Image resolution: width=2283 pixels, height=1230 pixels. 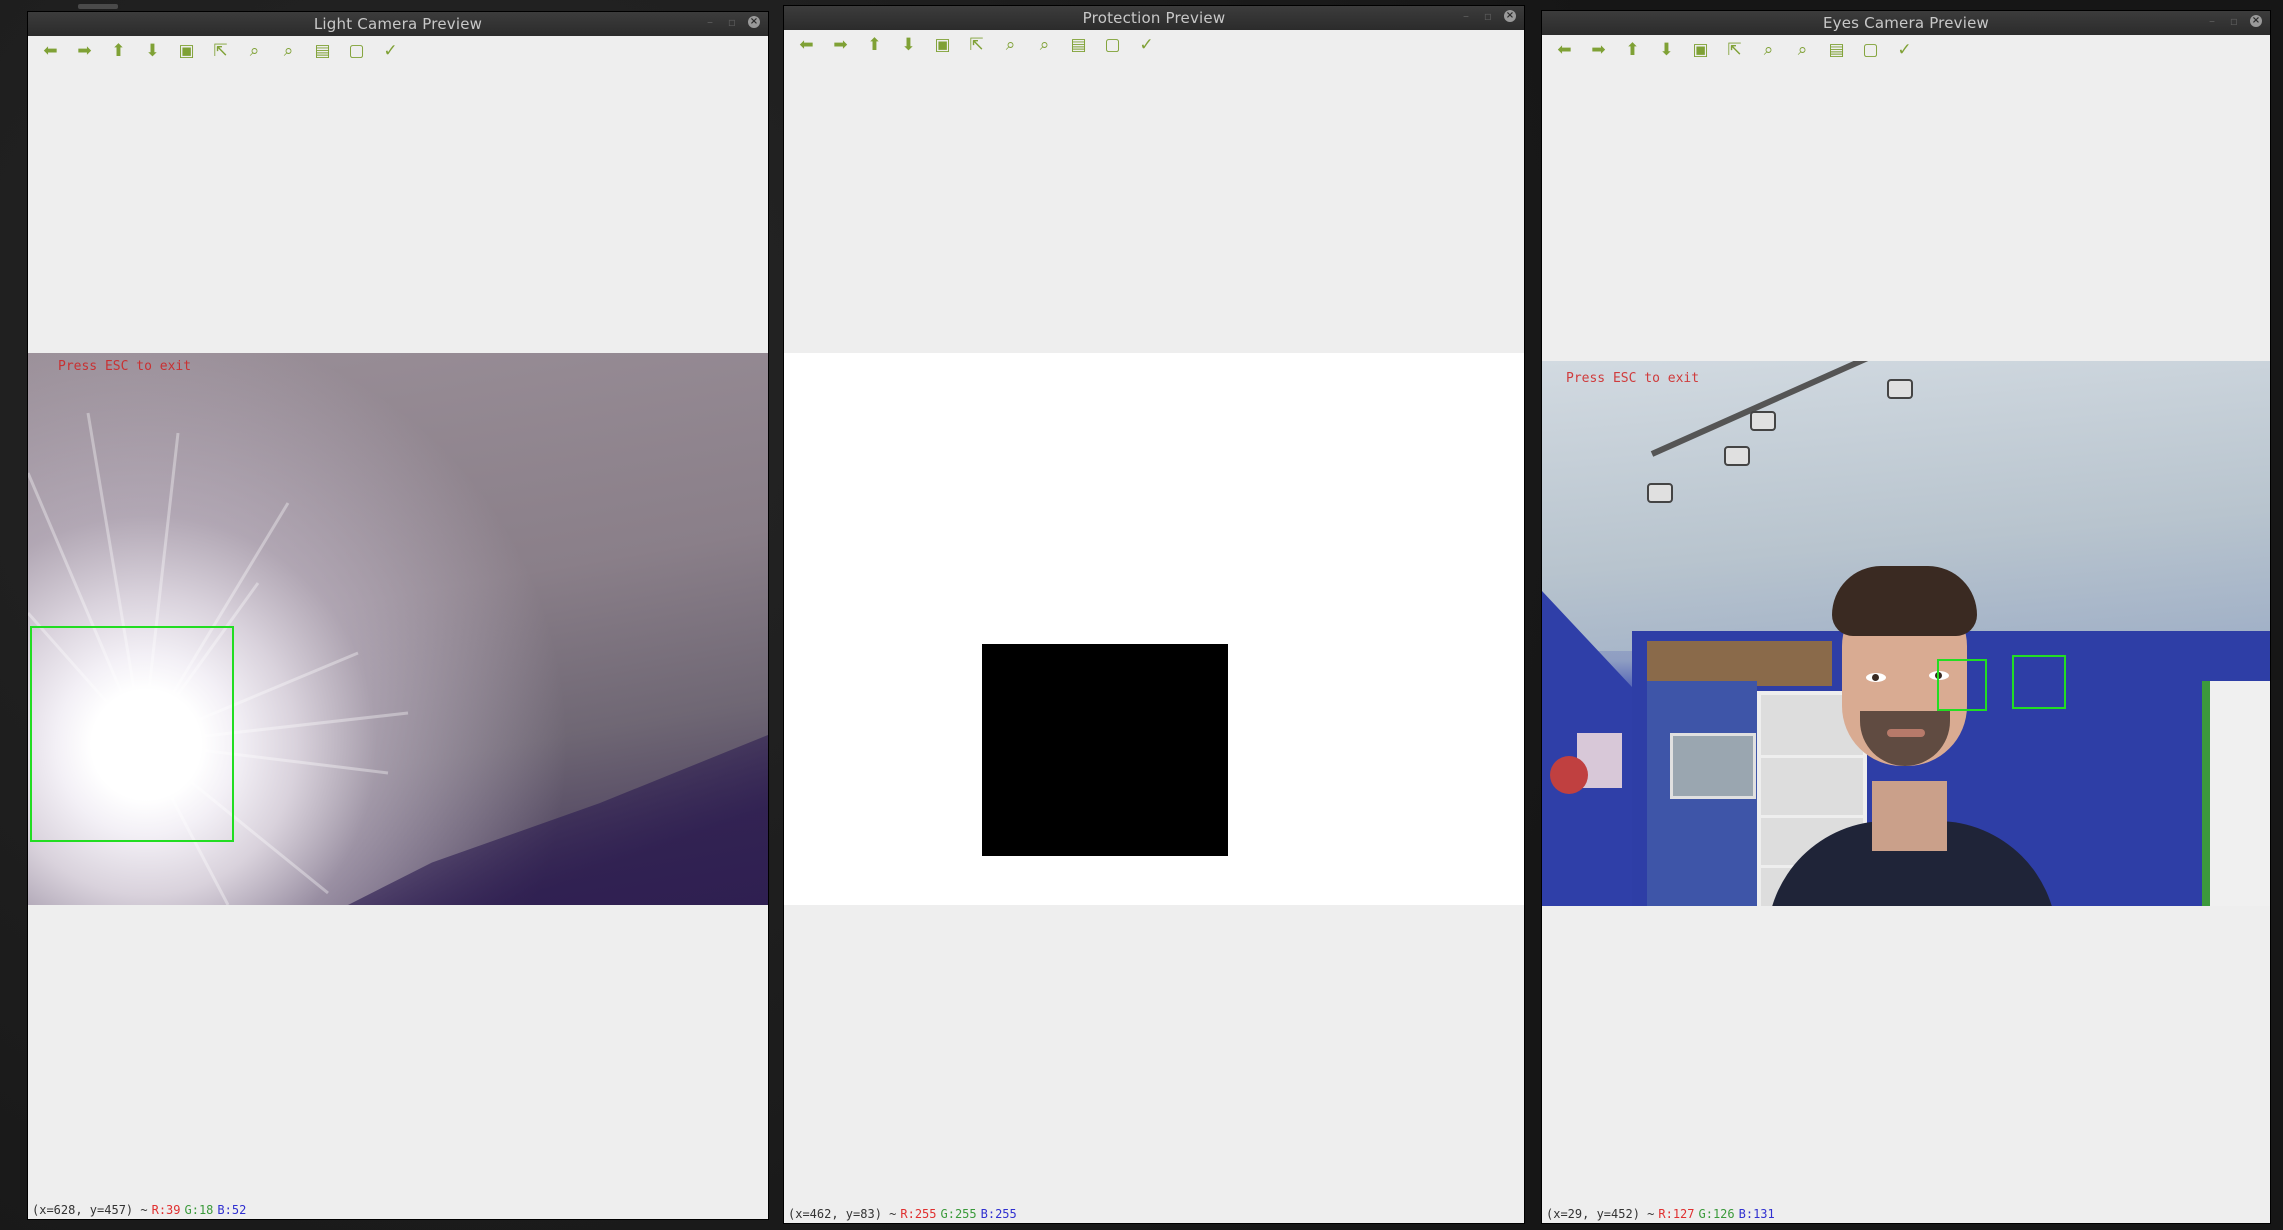 What do you see at coordinates (98, 6) in the screenshot?
I see `panel-indicator` at bounding box center [98, 6].